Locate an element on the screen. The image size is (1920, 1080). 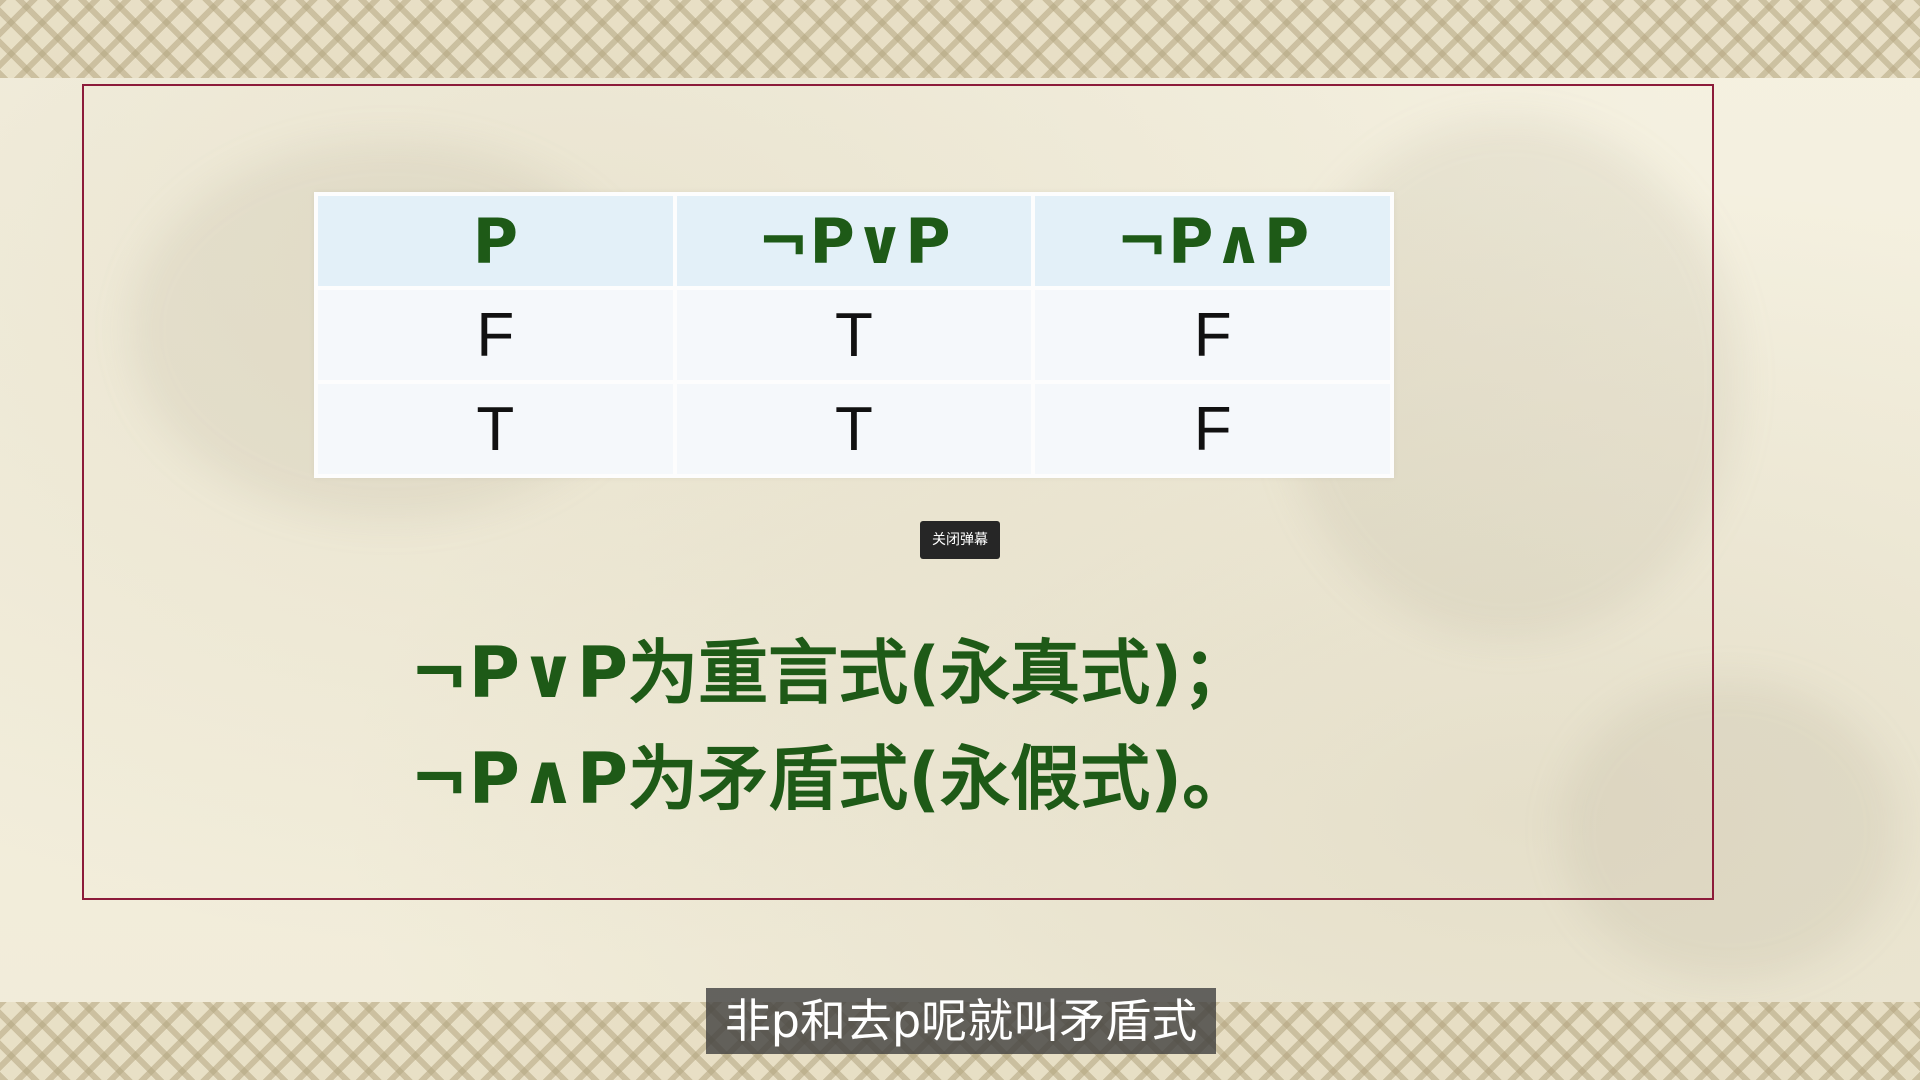
table-header-cell: P is located at coordinates (495, 241).